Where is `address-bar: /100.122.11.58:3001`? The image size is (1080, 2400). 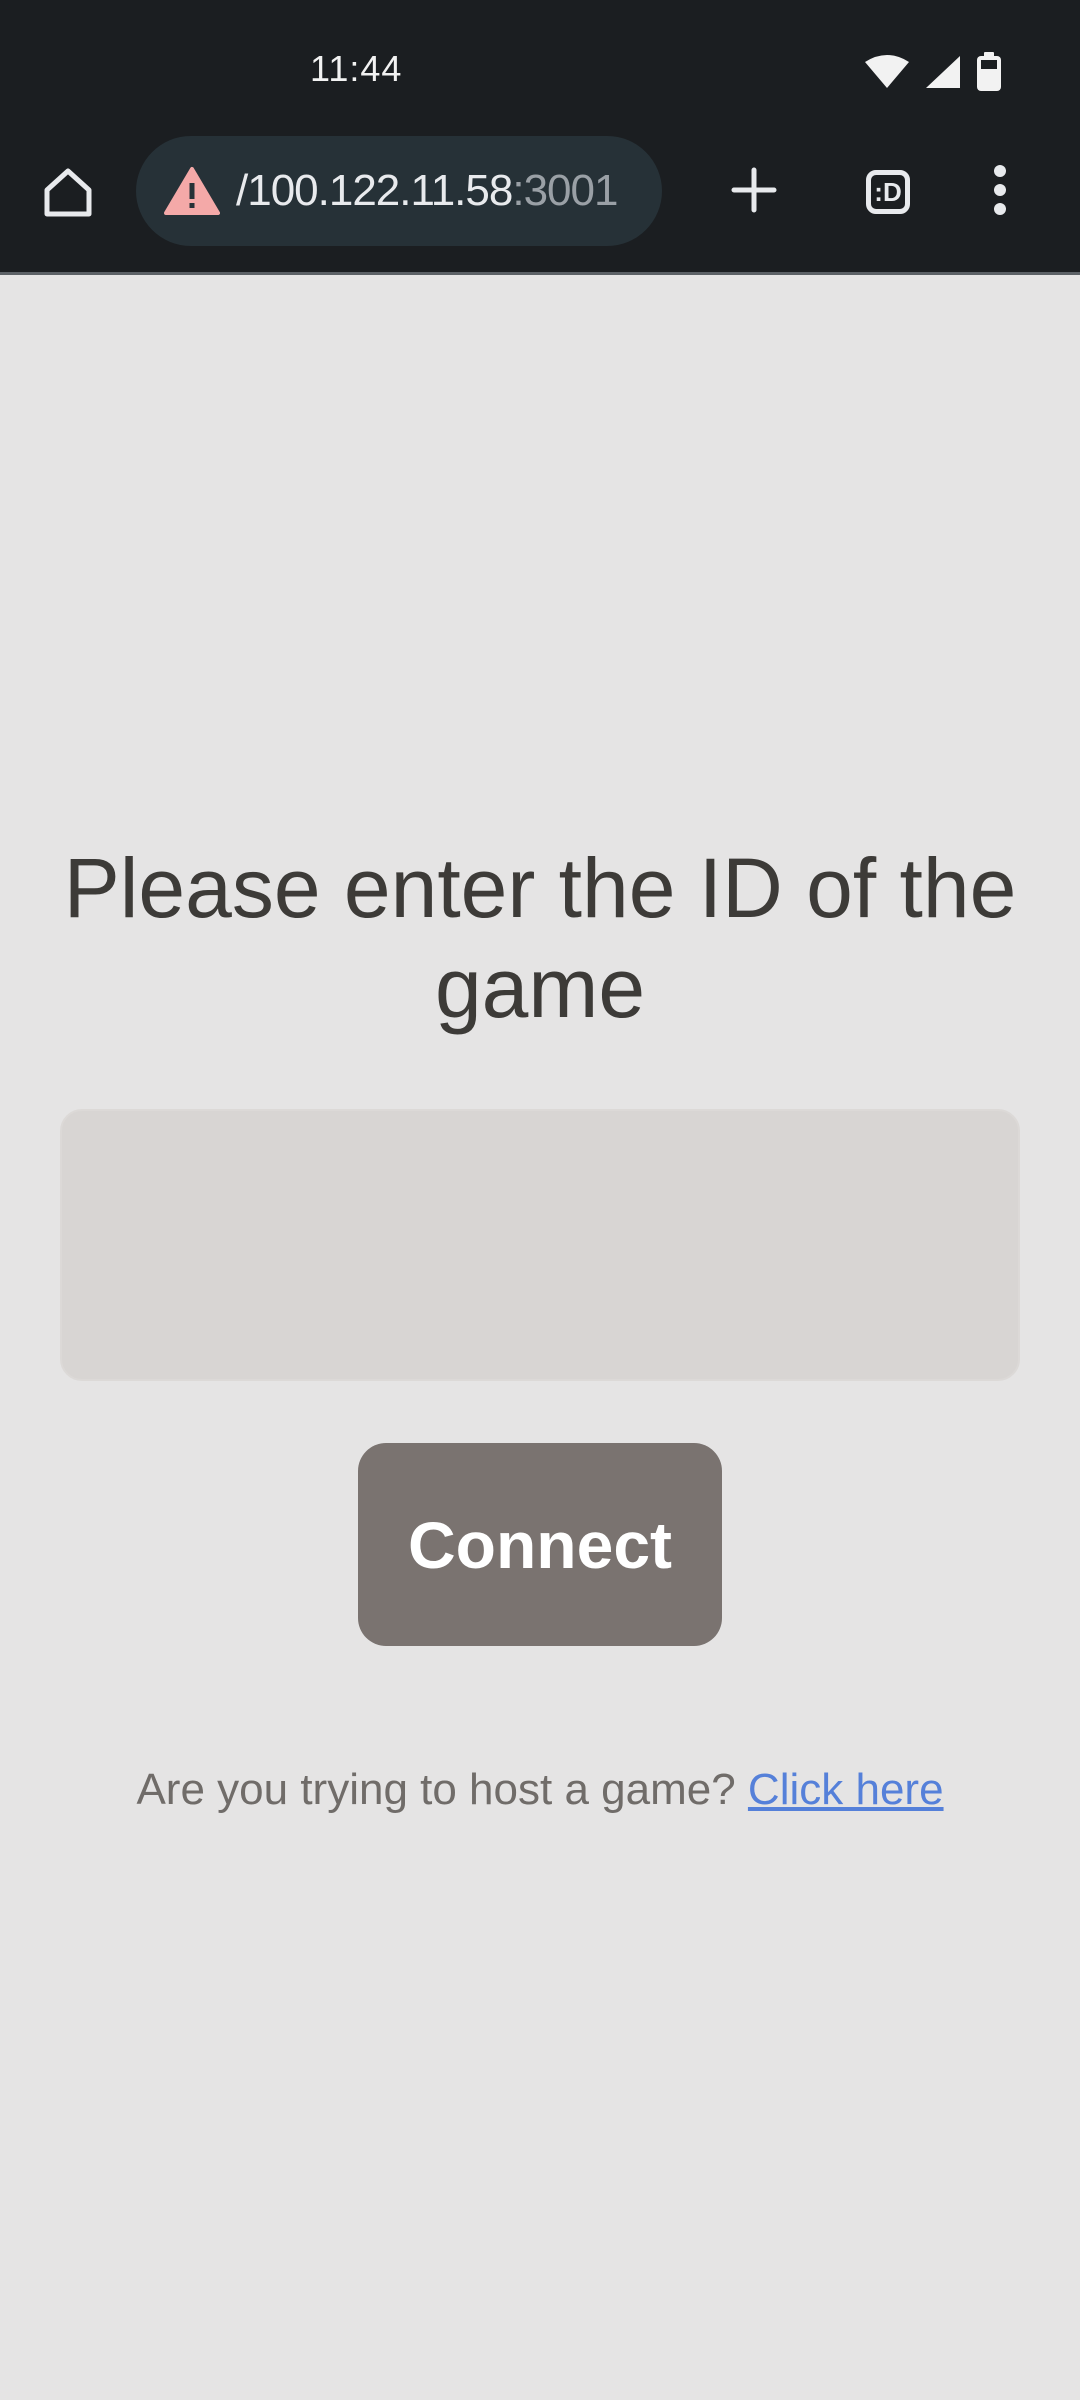
address-bar: /100.122.11.58:3001 is located at coordinates (399, 191).